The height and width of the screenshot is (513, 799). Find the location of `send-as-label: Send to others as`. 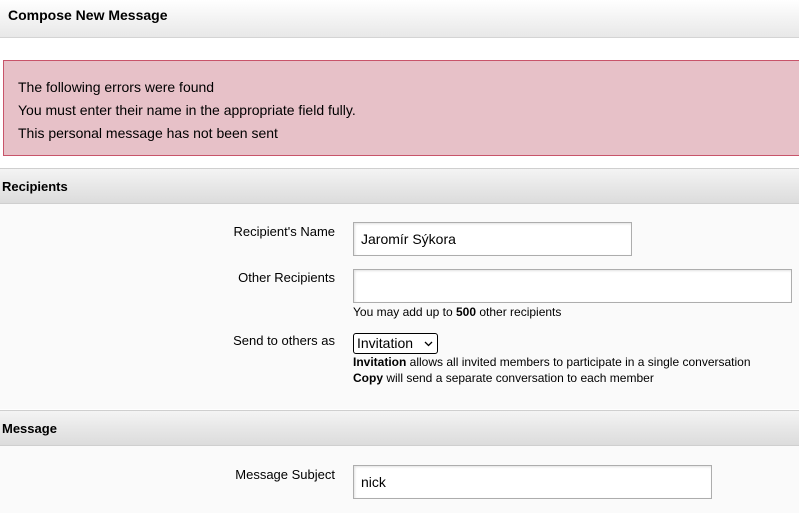

send-as-label: Send to others as is located at coordinates (284, 340).